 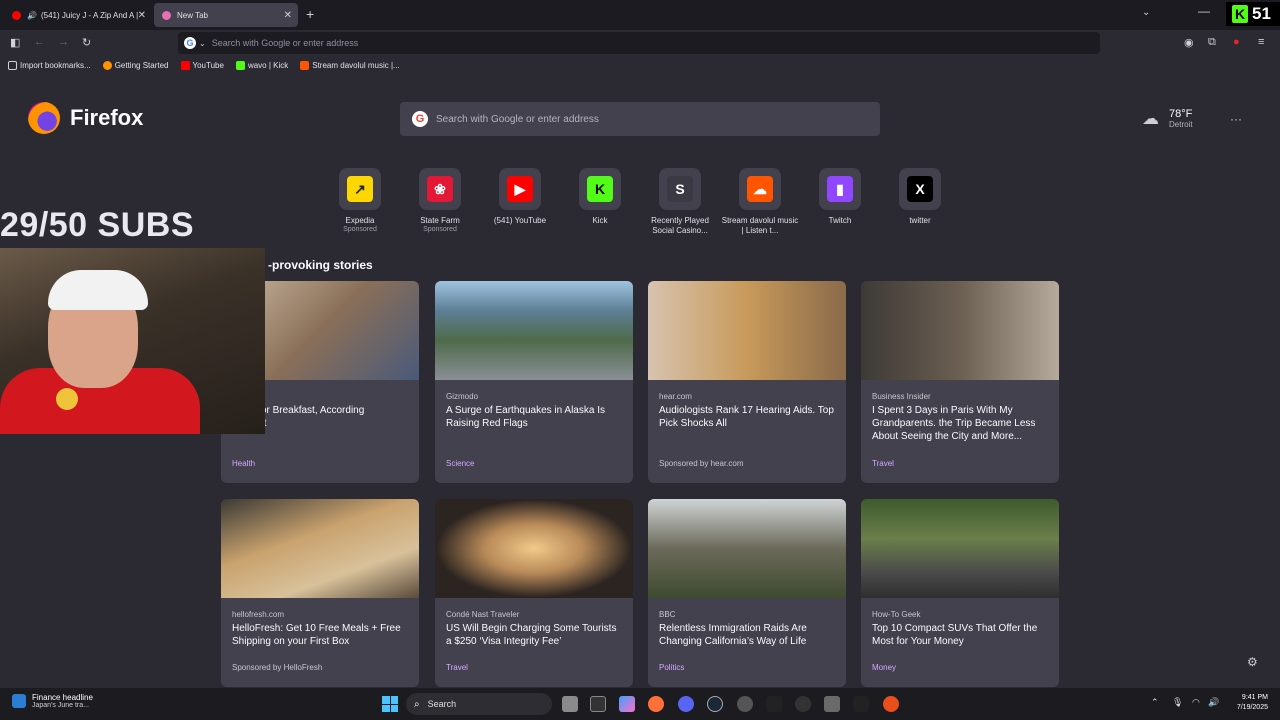 I want to click on steam-icon, so click(x=715, y=704).